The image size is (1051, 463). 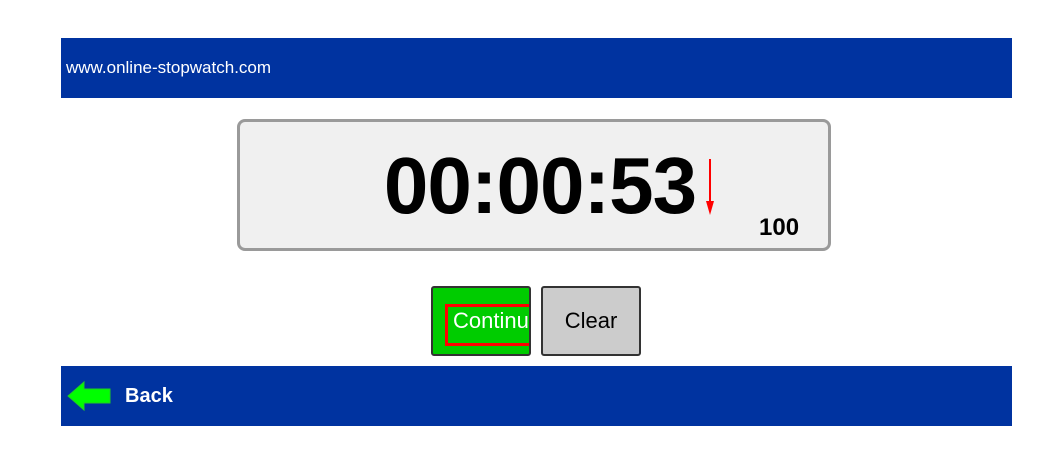 What do you see at coordinates (149, 396) in the screenshot?
I see `back-label: Back` at bounding box center [149, 396].